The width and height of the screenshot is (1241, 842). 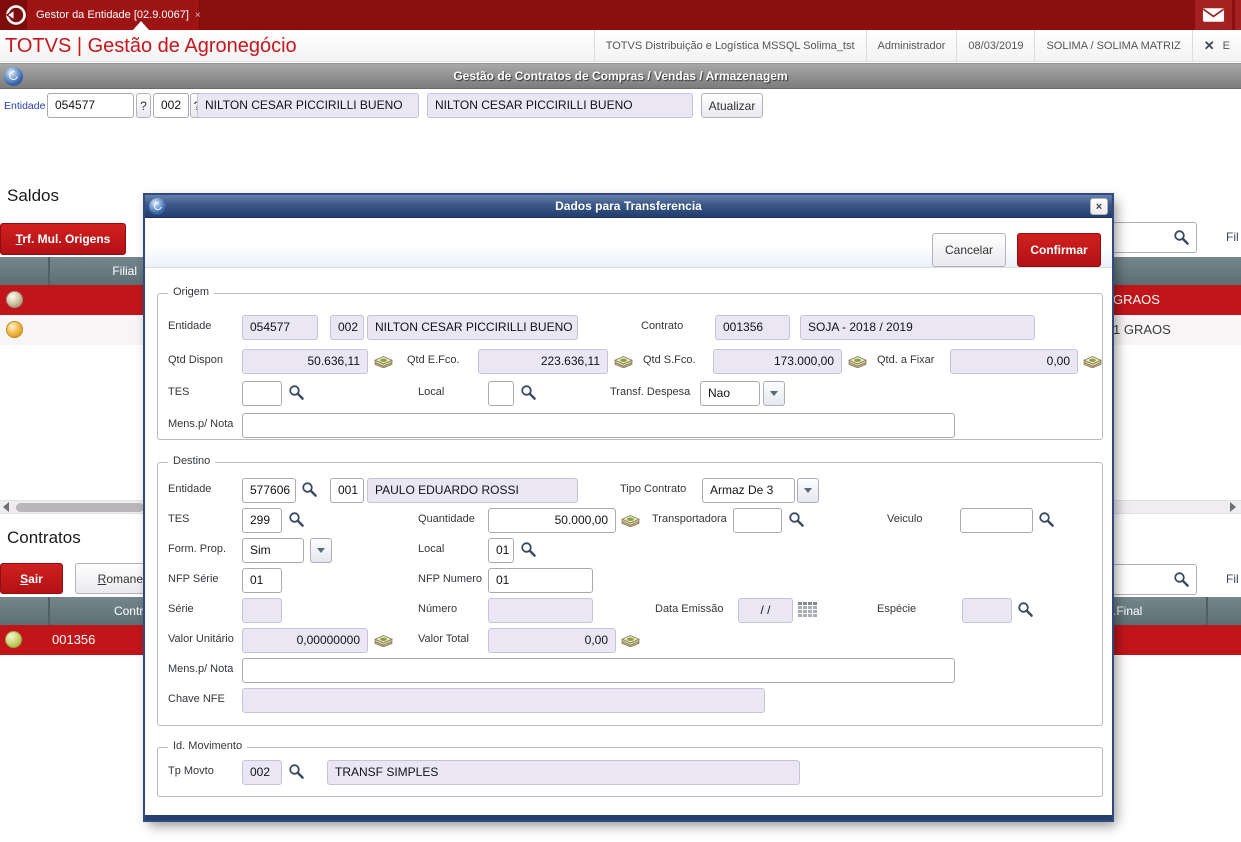 What do you see at coordinates (262, 520) in the screenshot?
I see `destino-tes-input: 299` at bounding box center [262, 520].